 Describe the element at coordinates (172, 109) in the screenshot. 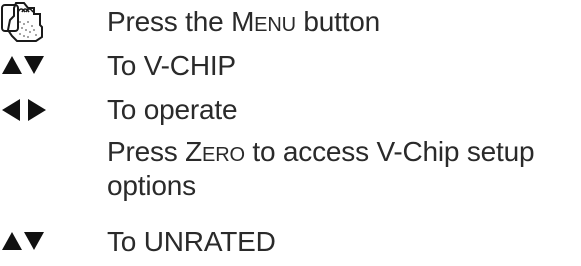

I see `step-text: To operate` at that location.